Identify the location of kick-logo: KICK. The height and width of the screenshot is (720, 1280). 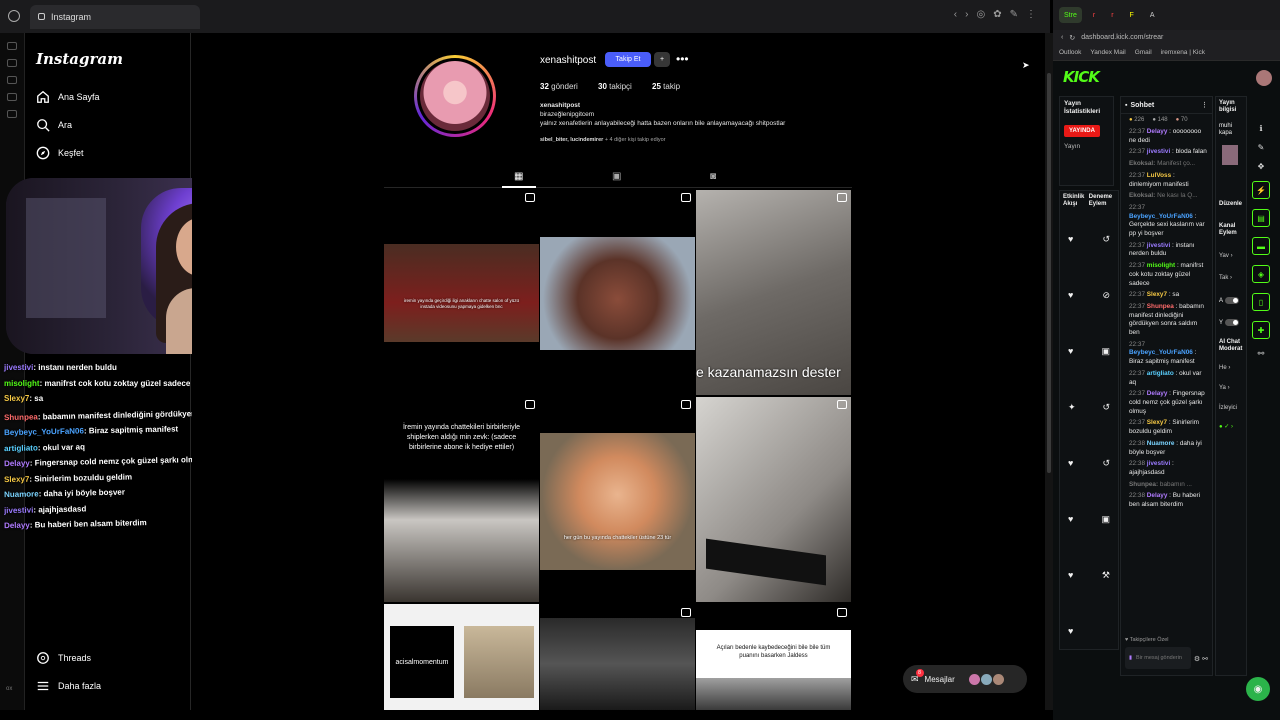
(1081, 77).